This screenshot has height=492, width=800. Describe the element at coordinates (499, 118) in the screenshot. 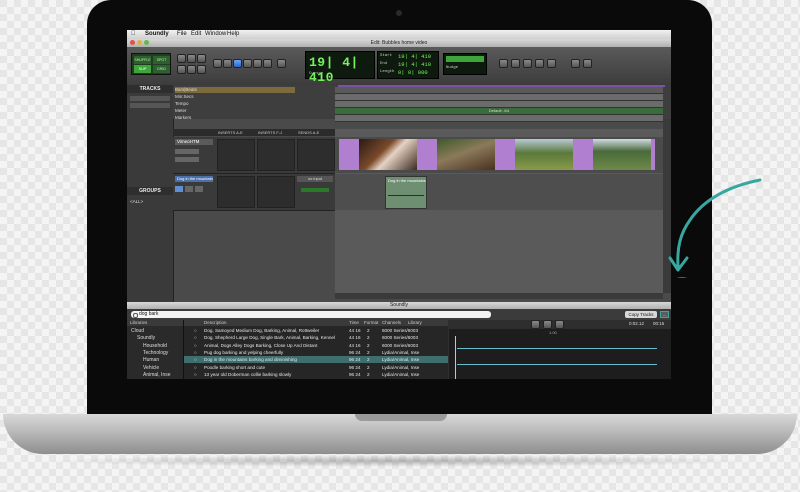

I see `markers-ruler` at that location.